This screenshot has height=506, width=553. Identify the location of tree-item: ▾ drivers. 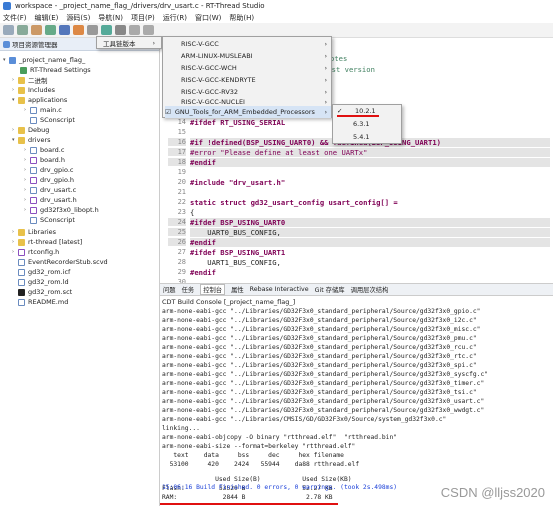
(31, 140).